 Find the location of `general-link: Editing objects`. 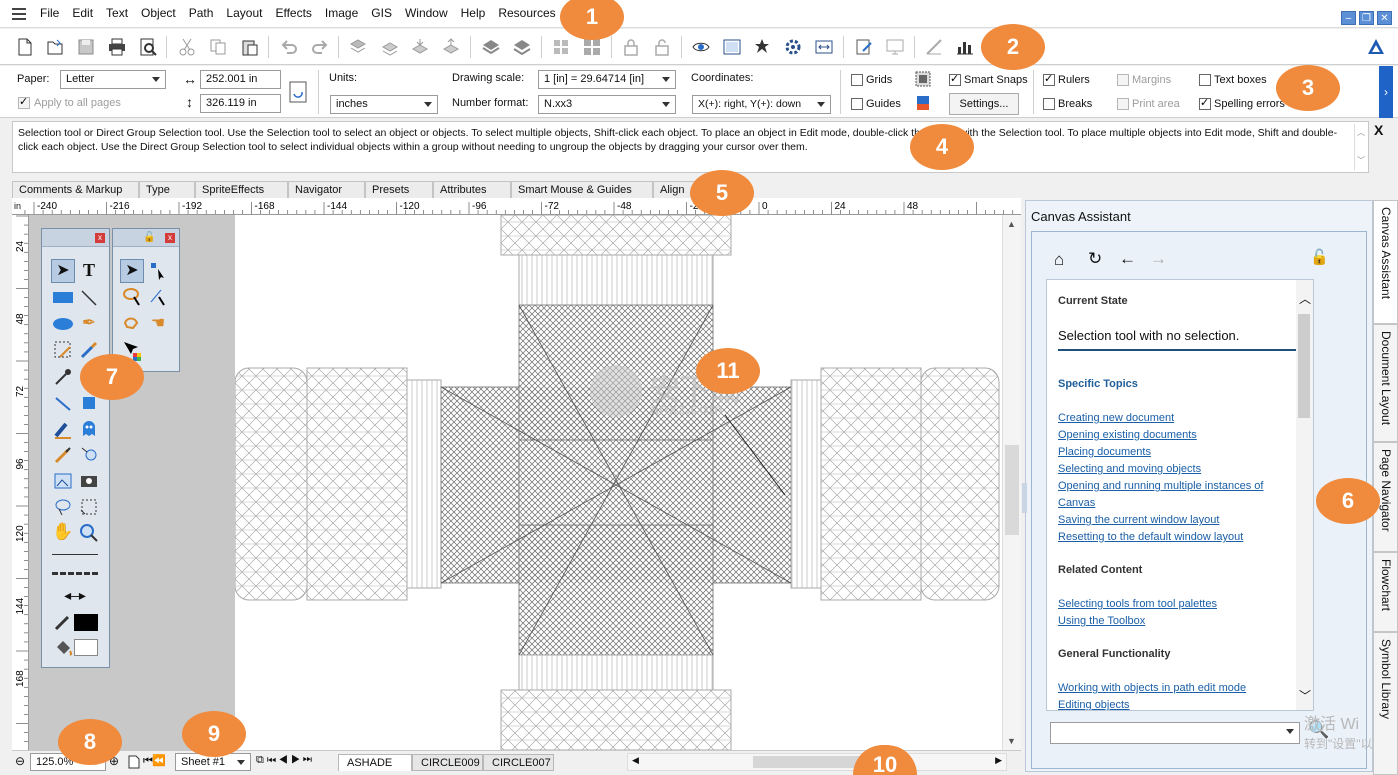

general-link: Editing objects is located at coordinates (1094, 704).